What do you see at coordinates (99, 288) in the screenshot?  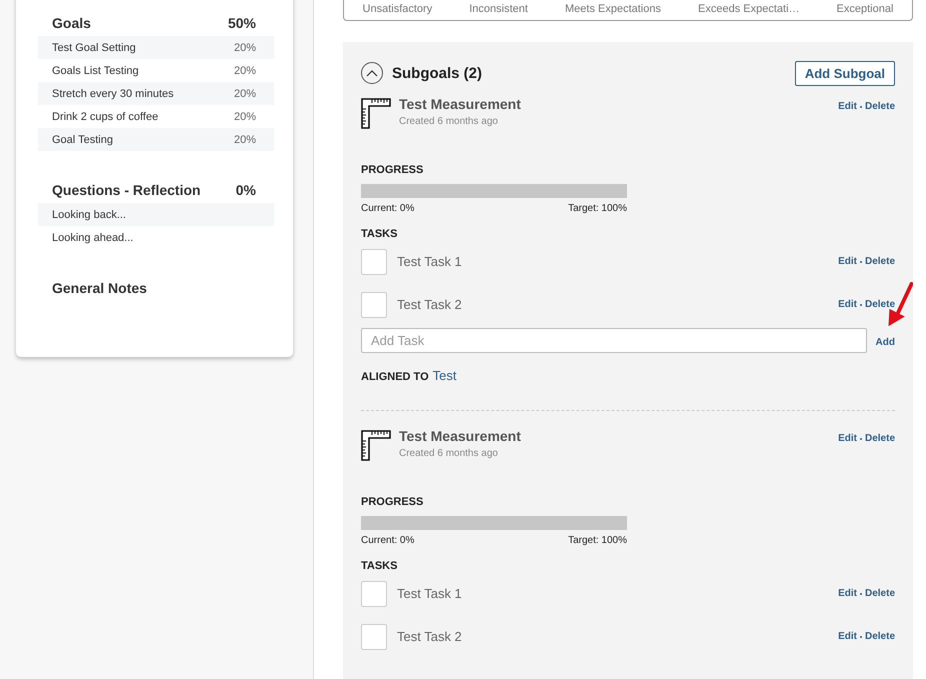 I see `section-title: General Notes` at bounding box center [99, 288].